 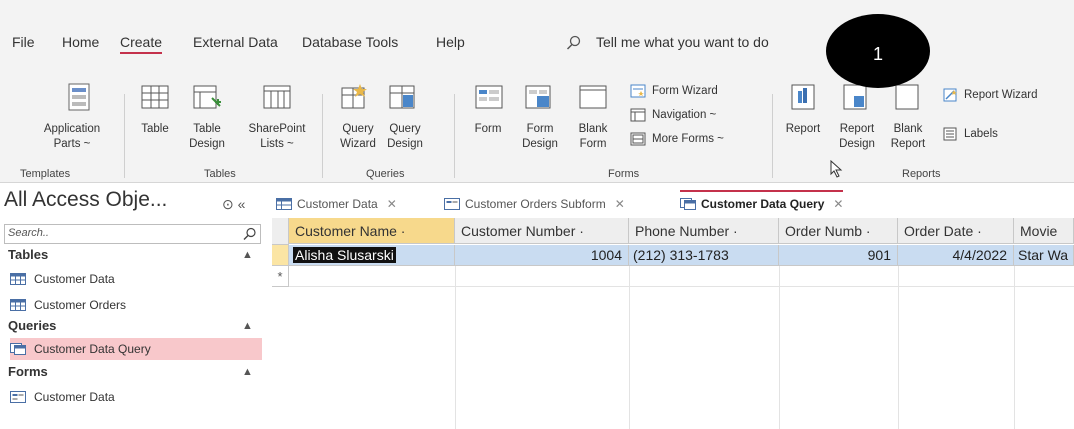 What do you see at coordinates (908, 137) in the screenshot?
I see `blank-report-button: Blank Report` at bounding box center [908, 137].